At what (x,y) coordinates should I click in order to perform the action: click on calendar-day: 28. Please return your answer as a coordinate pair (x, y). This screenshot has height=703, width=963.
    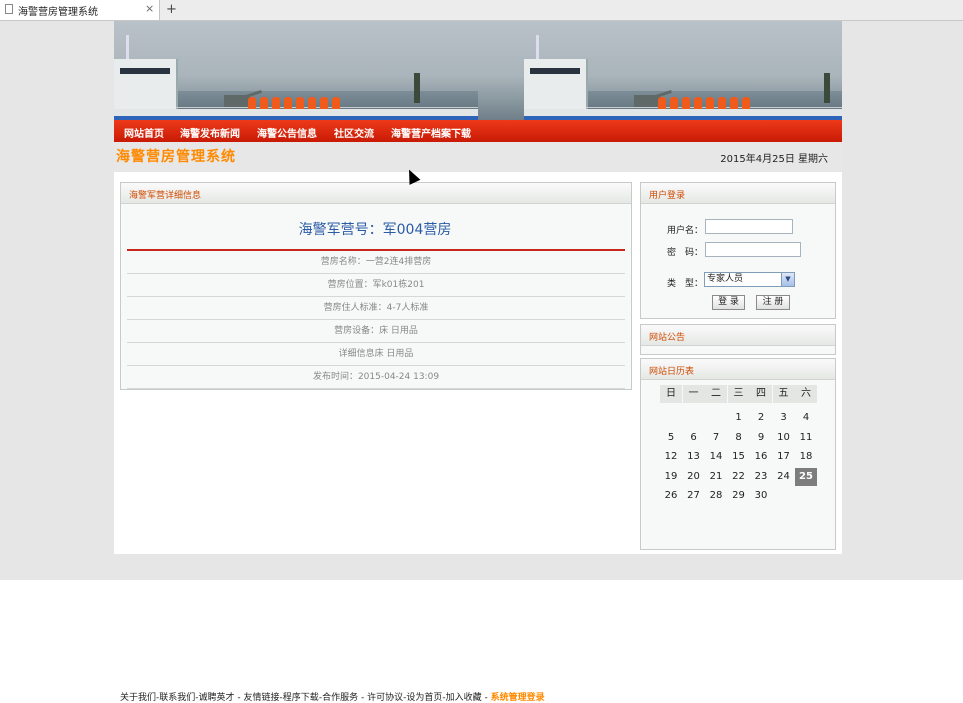
    Looking at the image, I should click on (716, 496).